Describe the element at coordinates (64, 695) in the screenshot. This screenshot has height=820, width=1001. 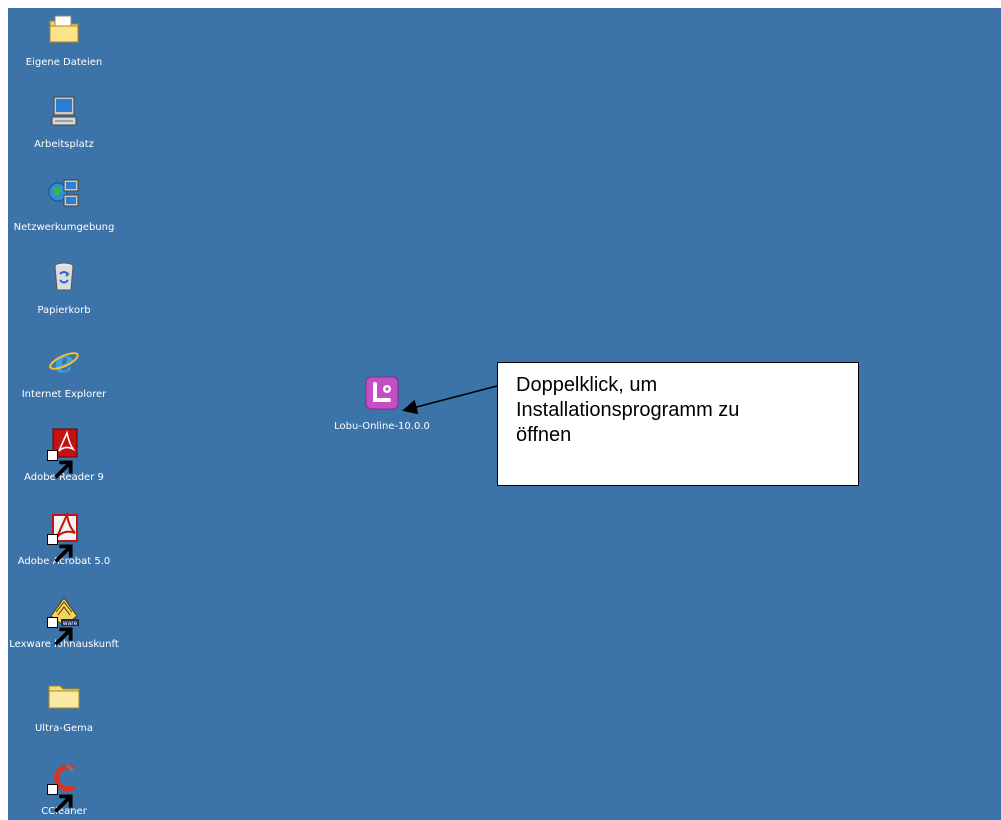
I see `folder-icon` at that location.